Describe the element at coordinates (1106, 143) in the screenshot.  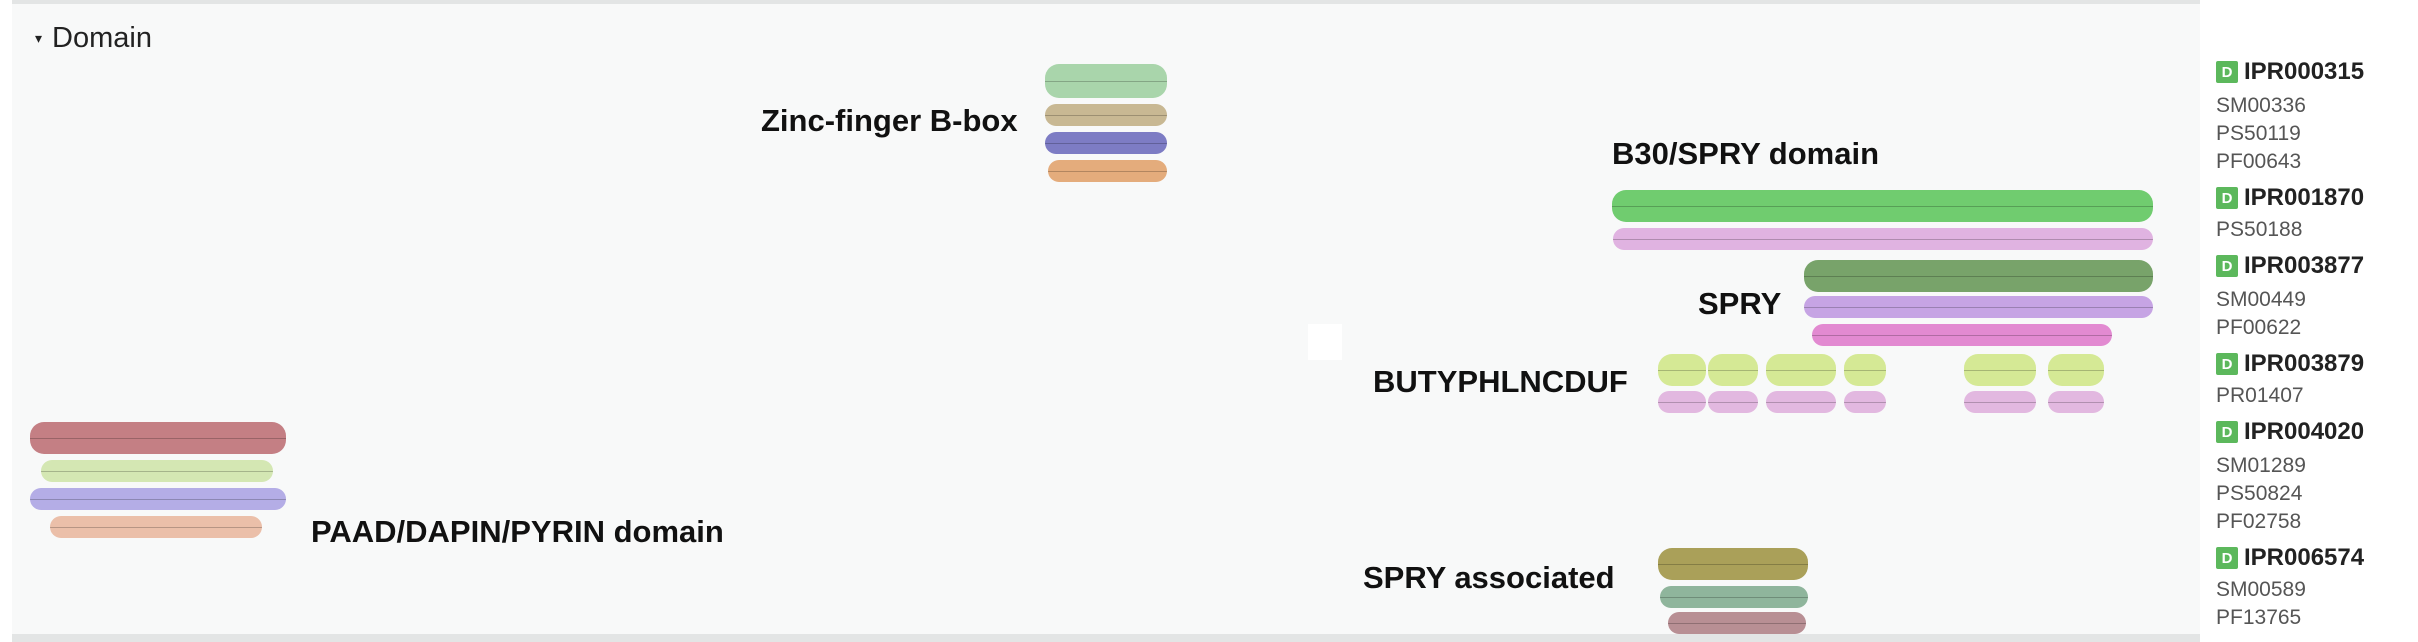
I see `domain-track-zinc-finger-prosite` at that location.